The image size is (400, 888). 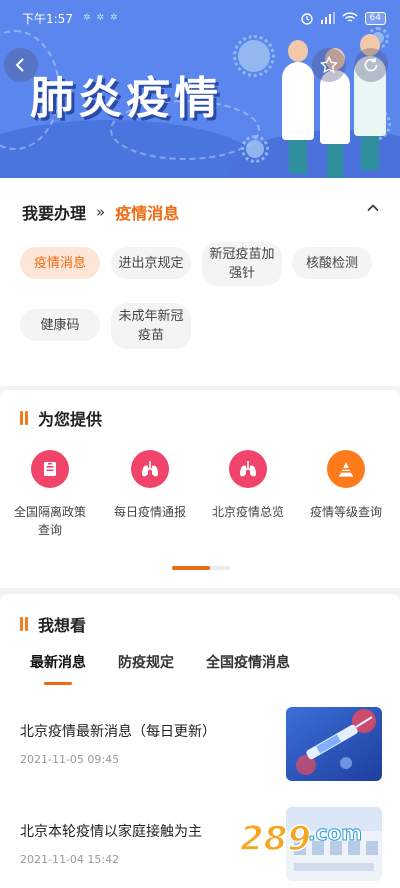 I want to click on refresh-button, so click(x=371, y=65).